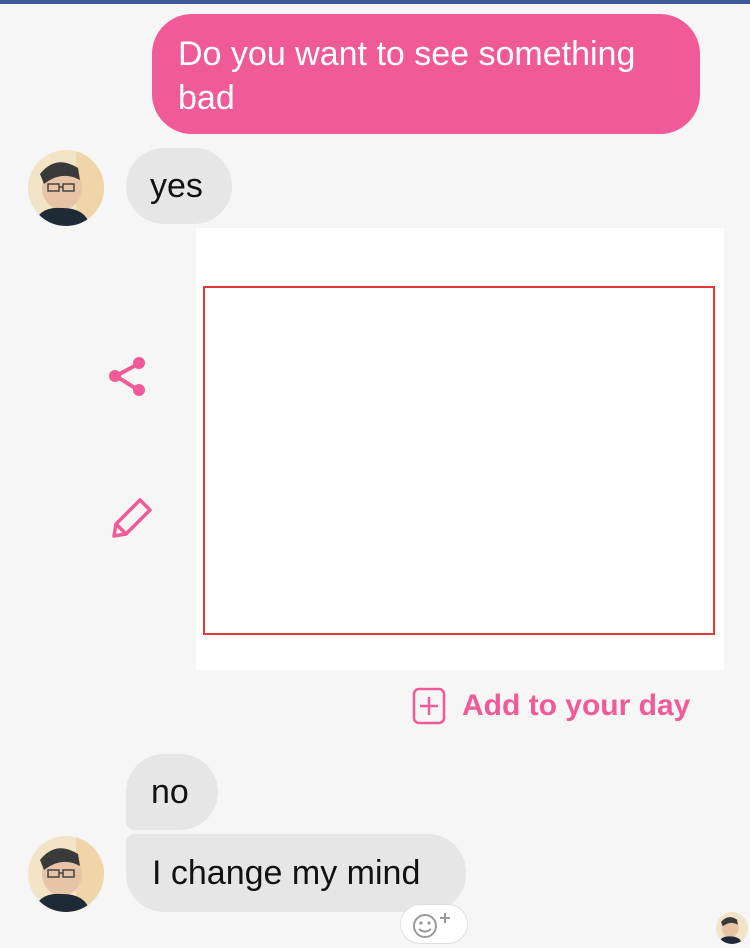  I want to click on message-text: no, so click(170, 792).